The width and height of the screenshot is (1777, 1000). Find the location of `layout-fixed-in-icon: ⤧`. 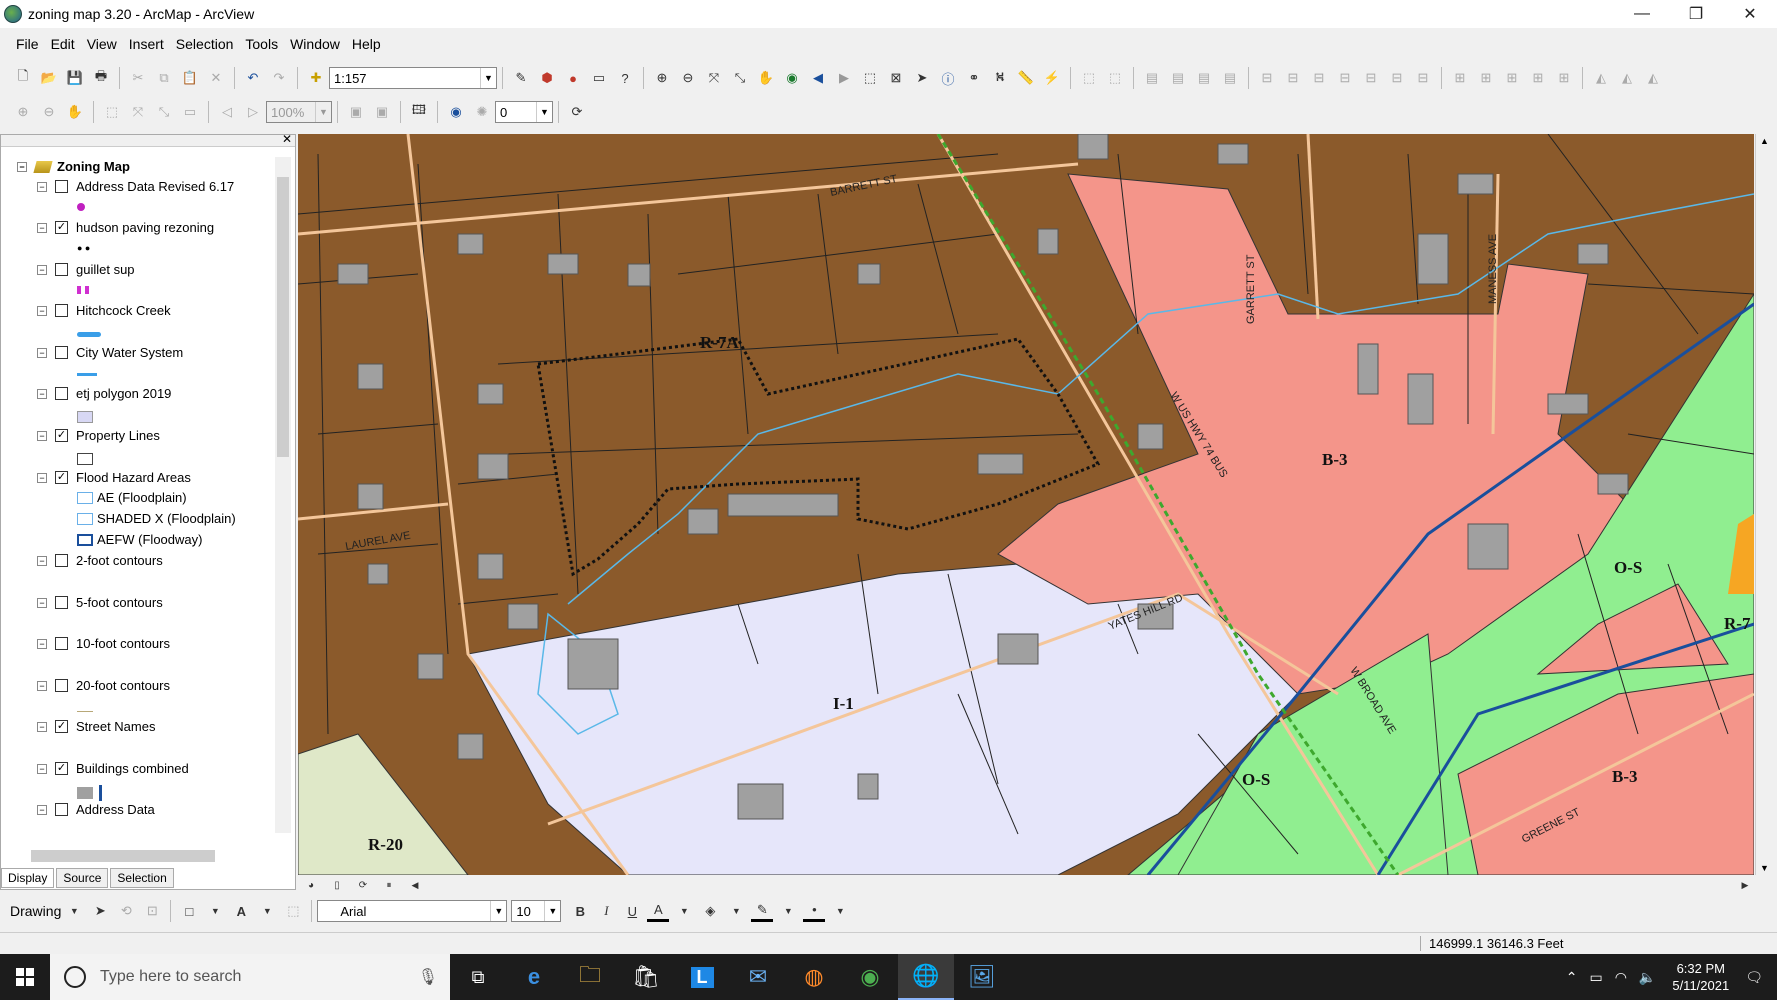

layout-fixed-in-icon: ⤧ is located at coordinates (138, 112).